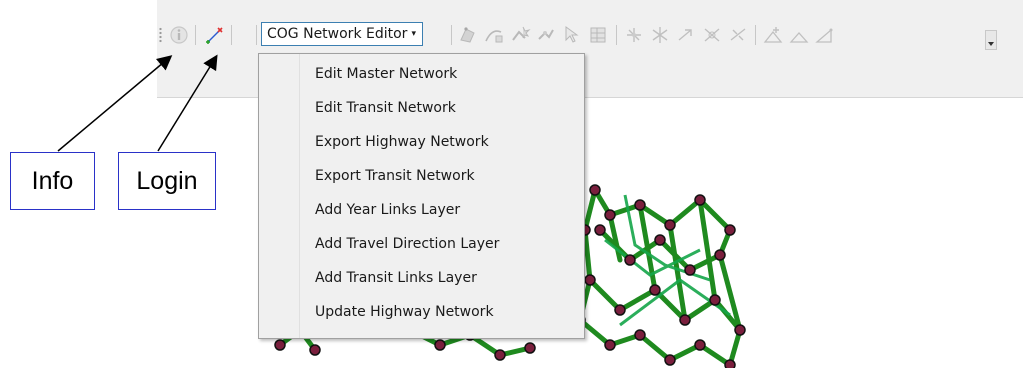 Image resolution: width=1023 pixels, height=368 pixels. What do you see at coordinates (52, 181) in the screenshot?
I see `info-callout-label: Info` at bounding box center [52, 181].